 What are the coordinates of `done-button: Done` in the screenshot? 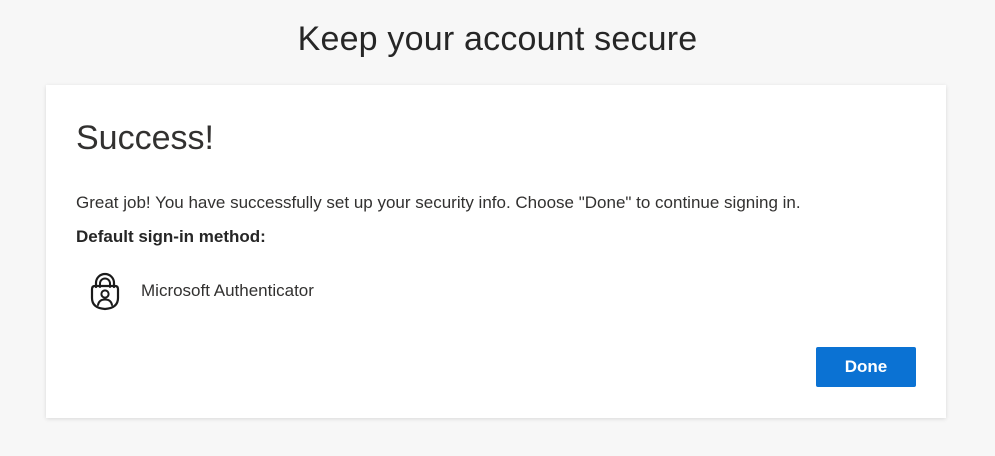 It's located at (866, 367).